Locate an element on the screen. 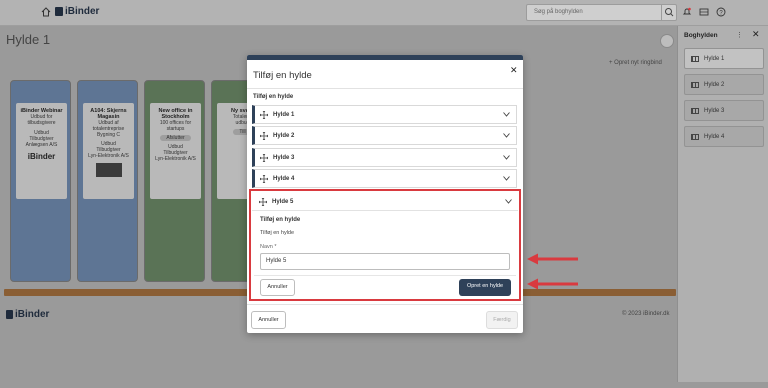 The image size is (768, 388). form-subtext: Tilføj en hylde is located at coordinates (277, 233).